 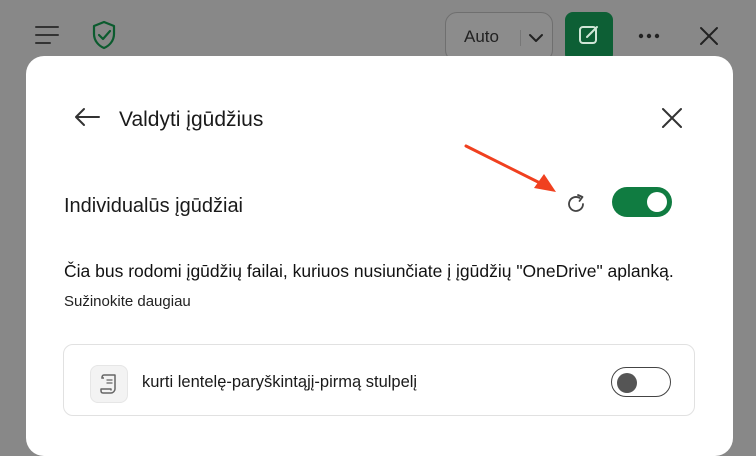 What do you see at coordinates (109, 384) in the screenshot?
I see `script-file-icon` at bounding box center [109, 384].